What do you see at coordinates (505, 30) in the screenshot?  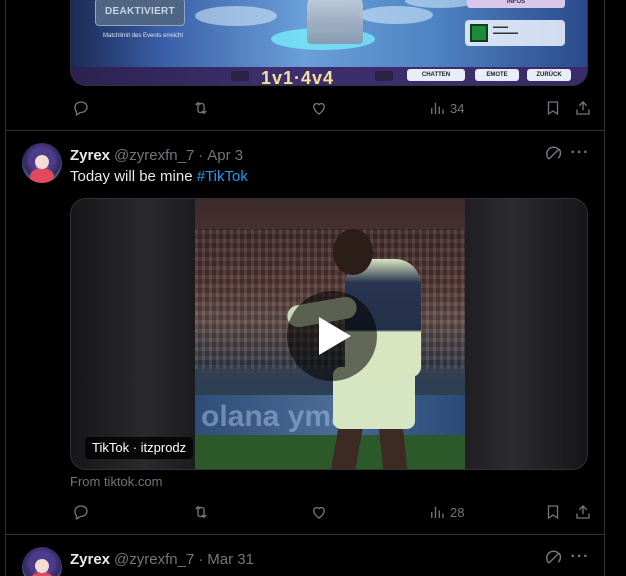 I see `game-panel-text: ▬▬▬ ▬▬▬▬▬` at bounding box center [505, 30].